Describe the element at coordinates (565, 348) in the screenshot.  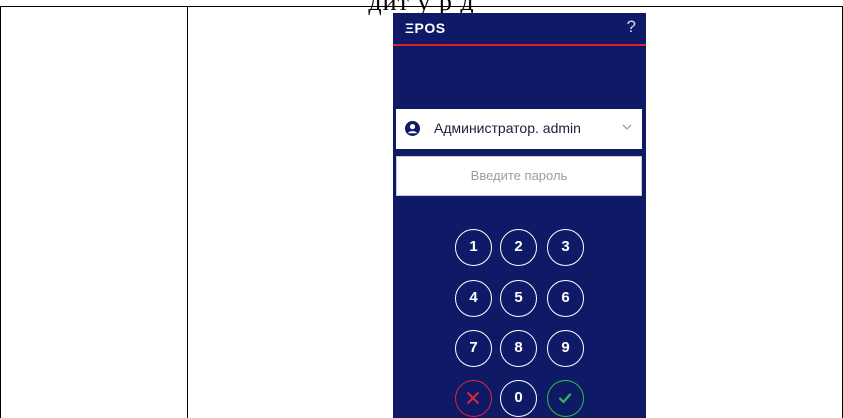
I see `keypad-key-9: 9` at that location.